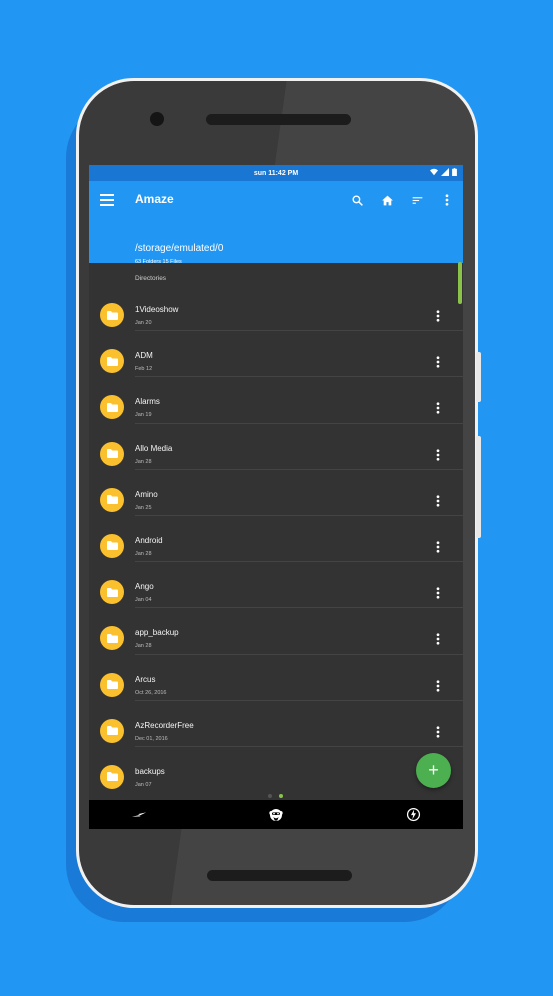 The width and height of the screenshot is (553, 996). What do you see at coordinates (143, 600) in the screenshot?
I see `folder-date: Jan 04` at bounding box center [143, 600].